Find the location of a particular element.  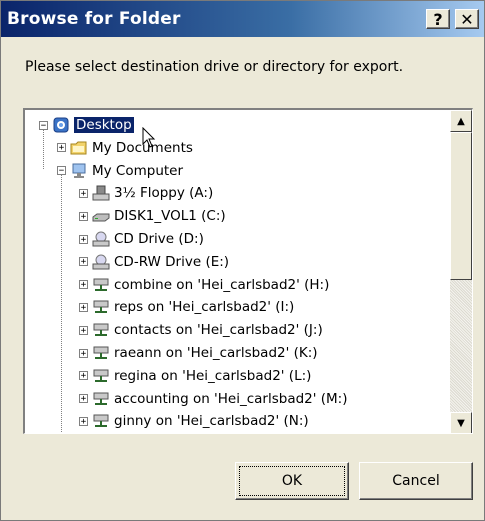

help-button: ? is located at coordinates (438, 19).